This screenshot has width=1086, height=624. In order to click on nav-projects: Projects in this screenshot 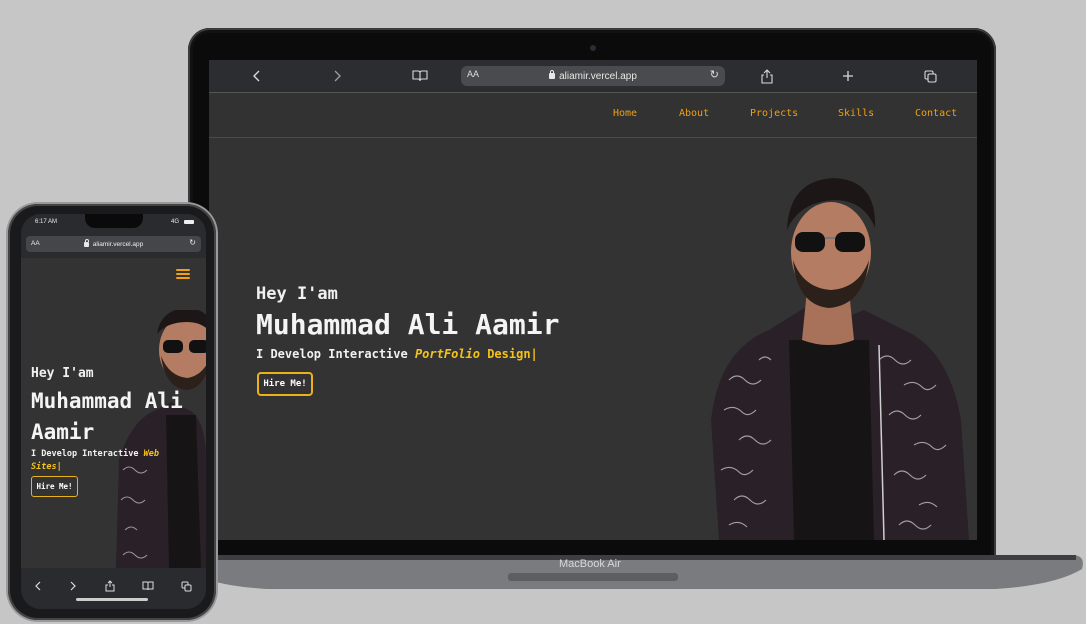, I will do `click(774, 113)`.